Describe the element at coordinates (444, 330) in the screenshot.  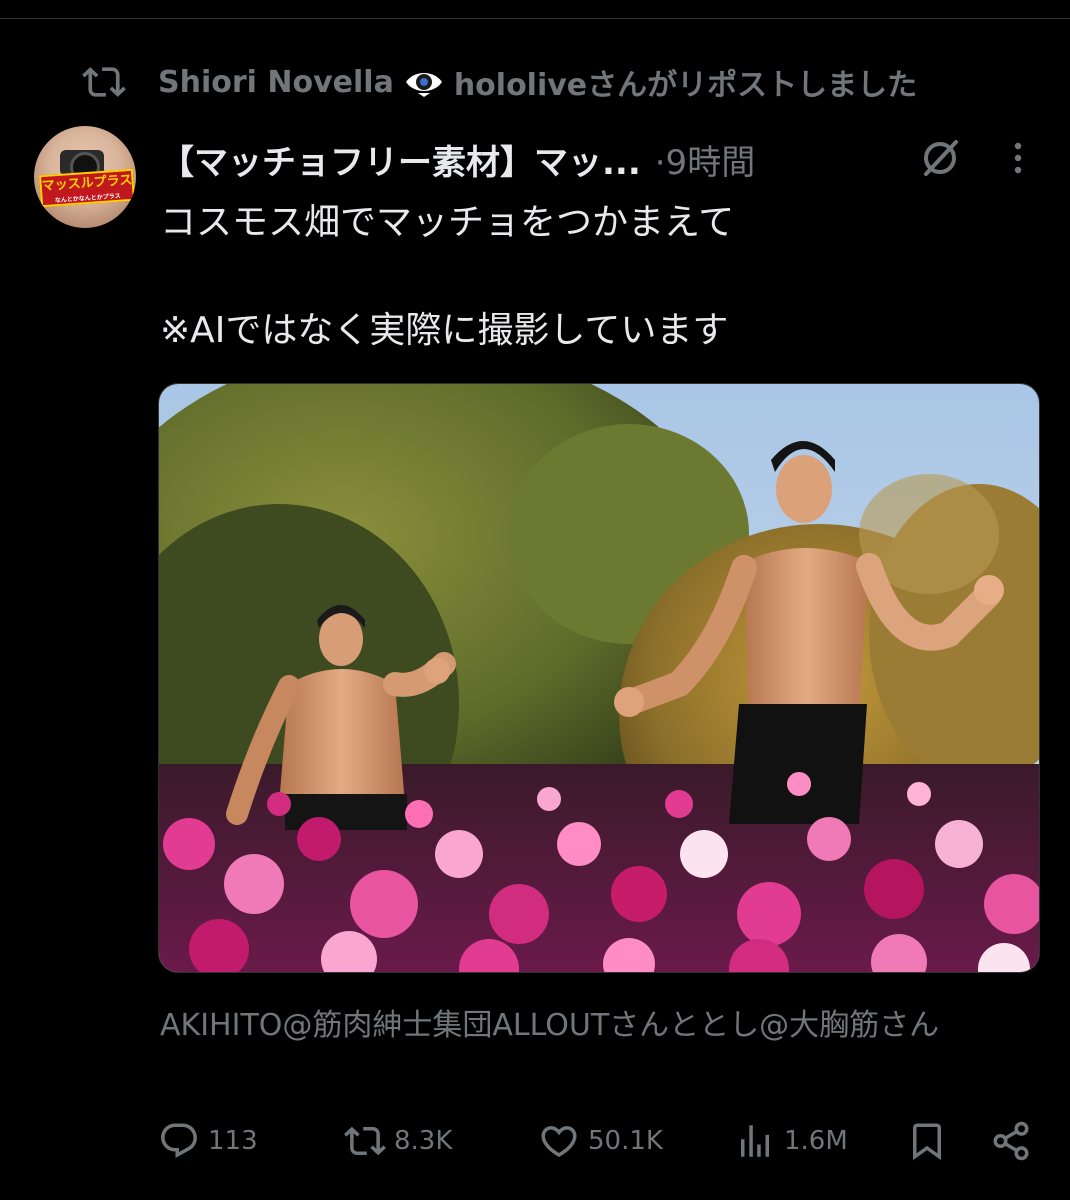
I see `post-text-line: ※AIではなく実際に撮影しています` at that location.